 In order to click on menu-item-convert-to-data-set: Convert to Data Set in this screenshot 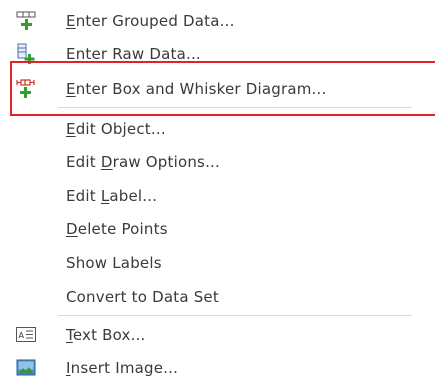, I will do `click(217, 297)`.